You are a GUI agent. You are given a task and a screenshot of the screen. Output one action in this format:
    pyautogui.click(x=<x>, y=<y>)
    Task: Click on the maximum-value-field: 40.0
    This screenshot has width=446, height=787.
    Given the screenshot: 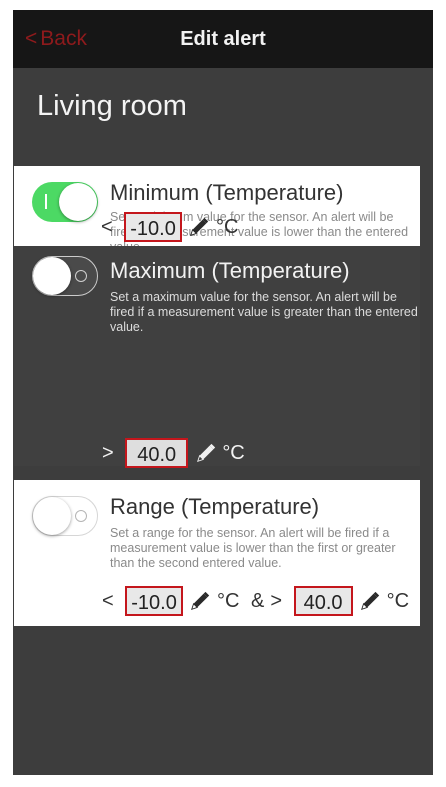 What is the action you would take?
    pyautogui.click(x=157, y=453)
    